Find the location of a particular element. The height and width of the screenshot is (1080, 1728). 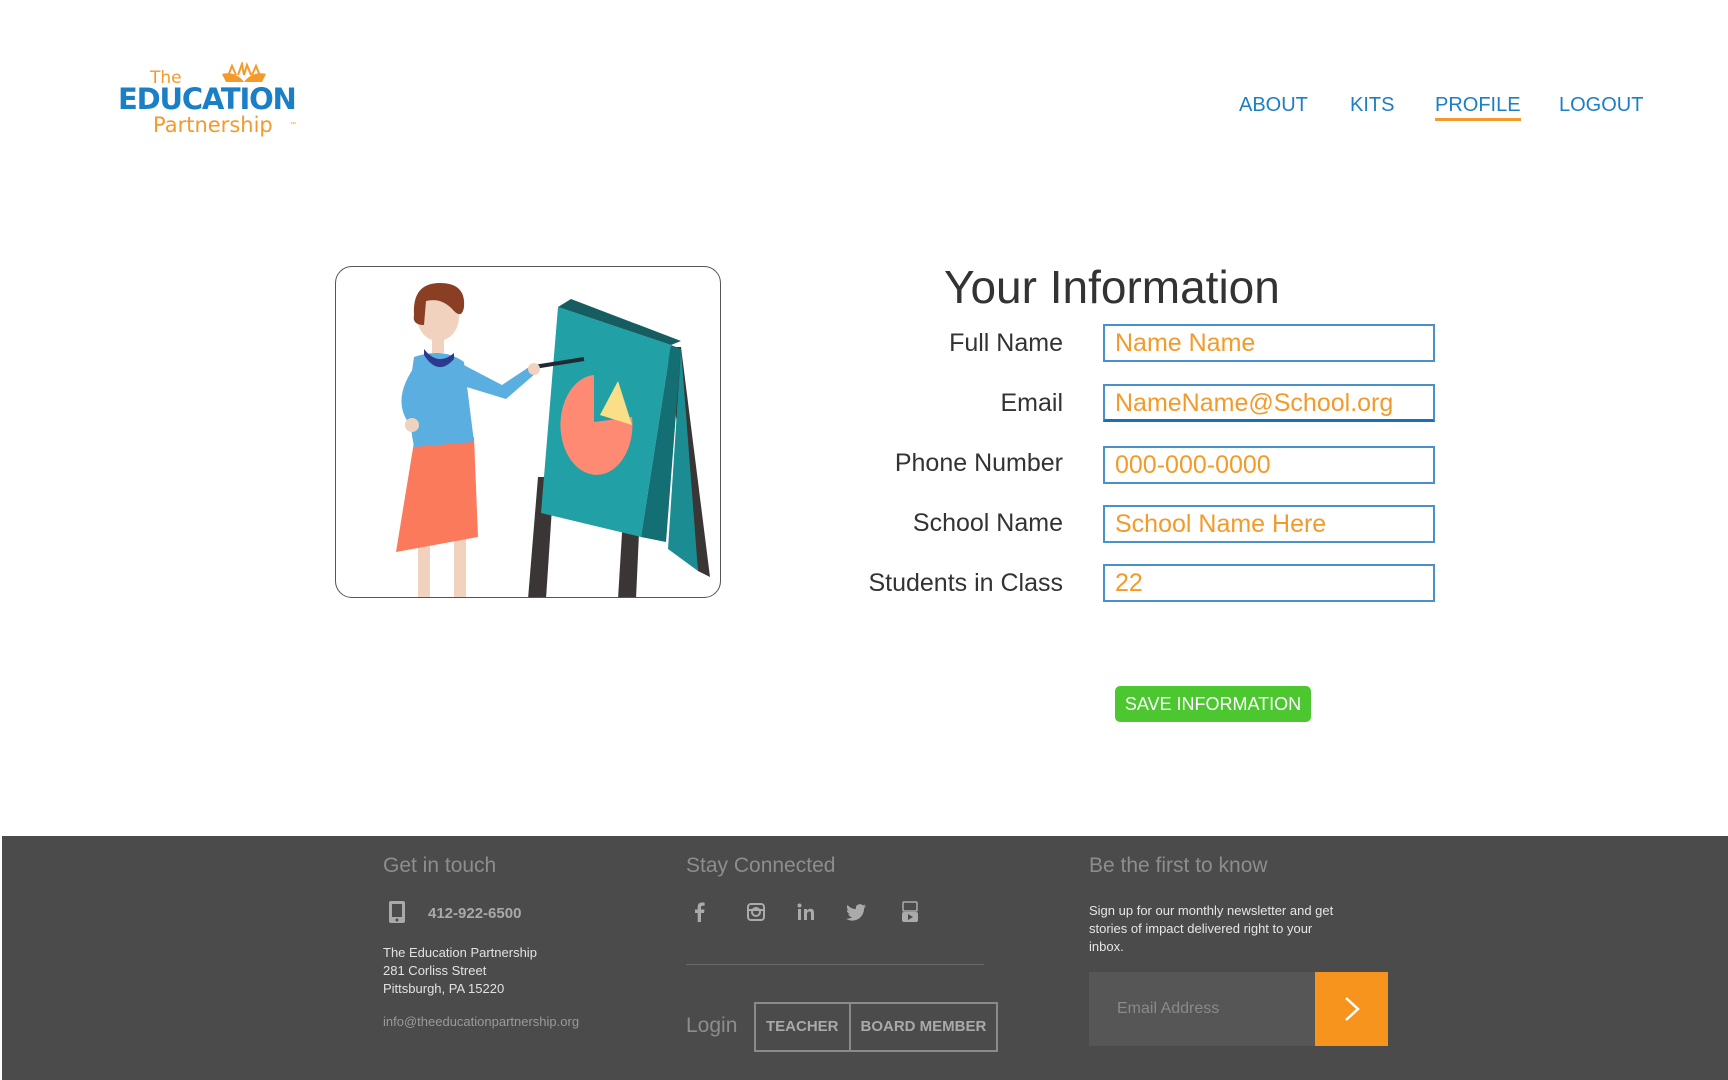

site-logo: The EDUCATION Partnership ™ is located at coordinates (208, 99).